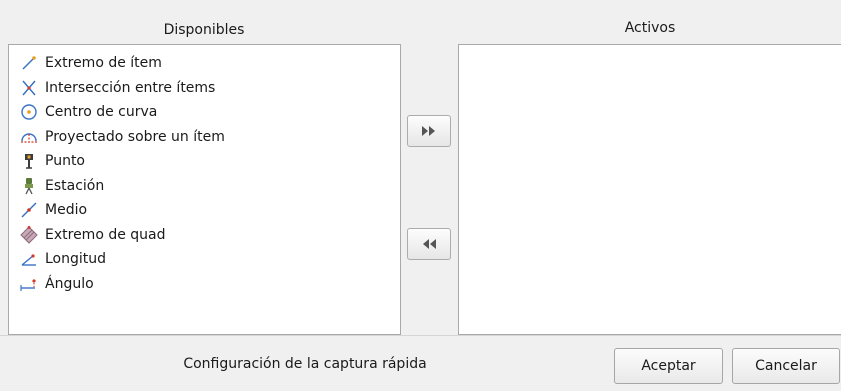 This screenshot has width=841, height=391. Describe the element at coordinates (305, 364) in the screenshot. I see `dialog-title: Configuración de la captura rápida` at that location.